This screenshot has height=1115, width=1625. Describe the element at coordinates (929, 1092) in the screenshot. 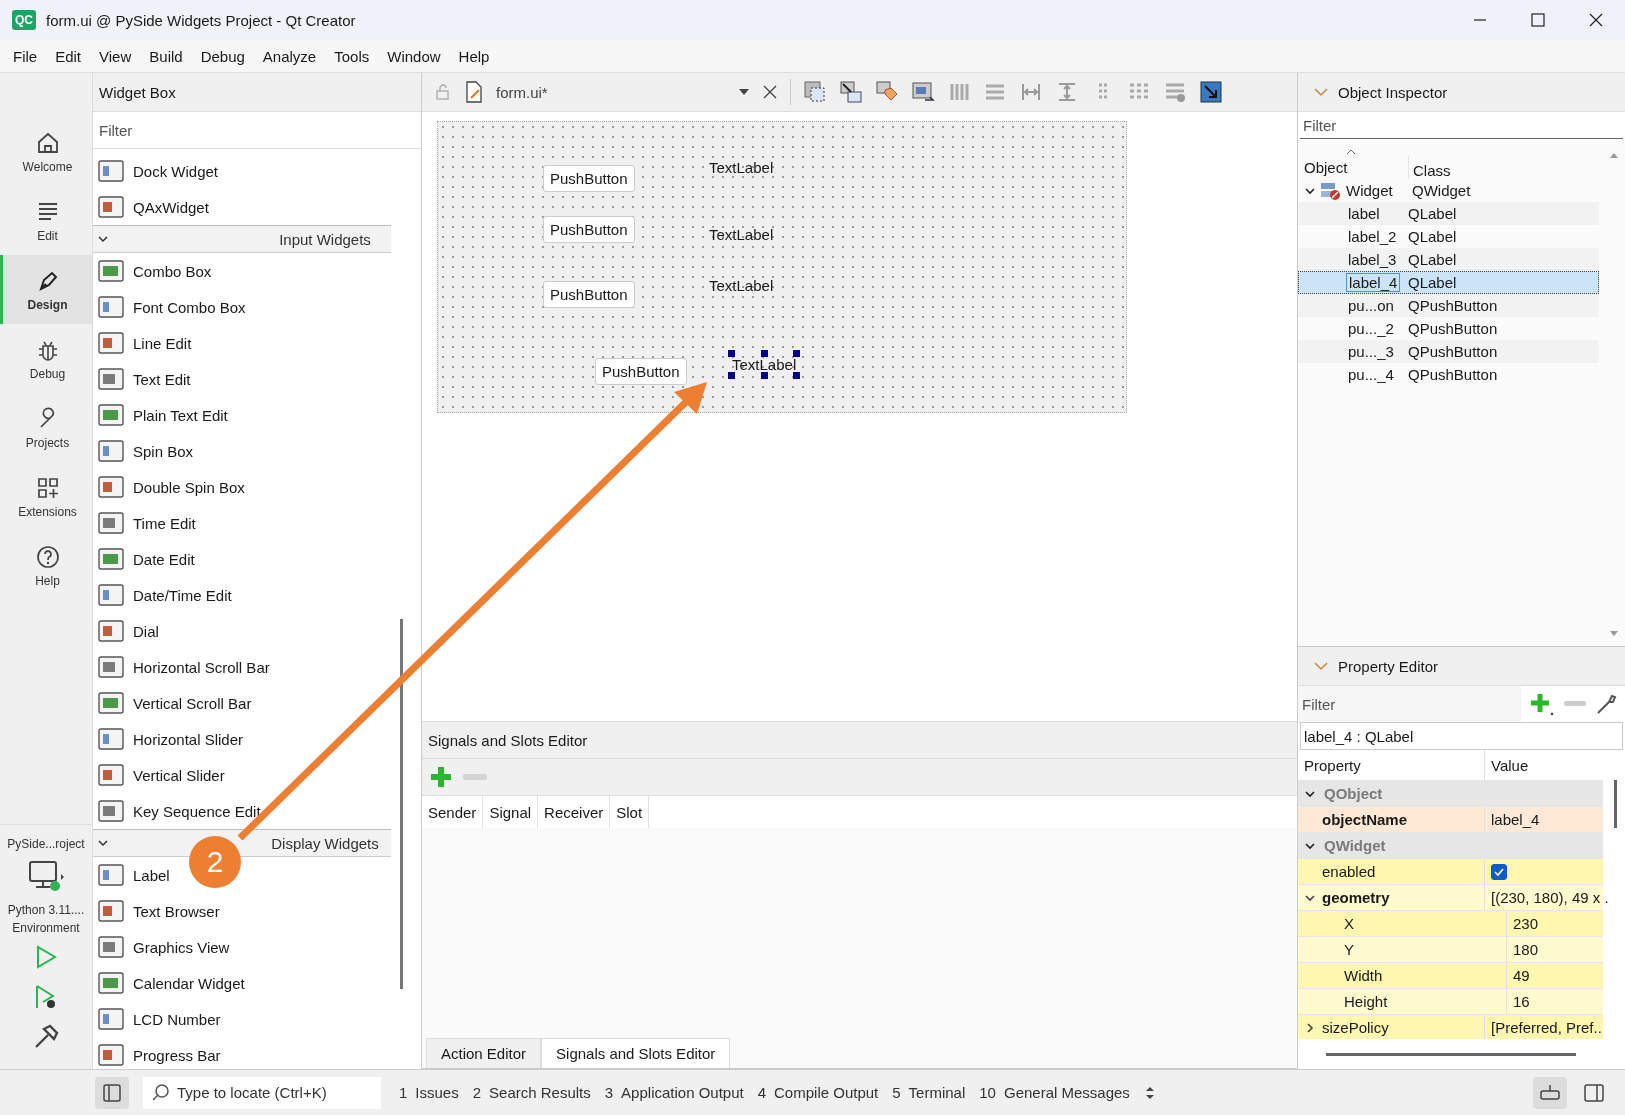

I see `output-pane-button: 5 Terminal` at that location.